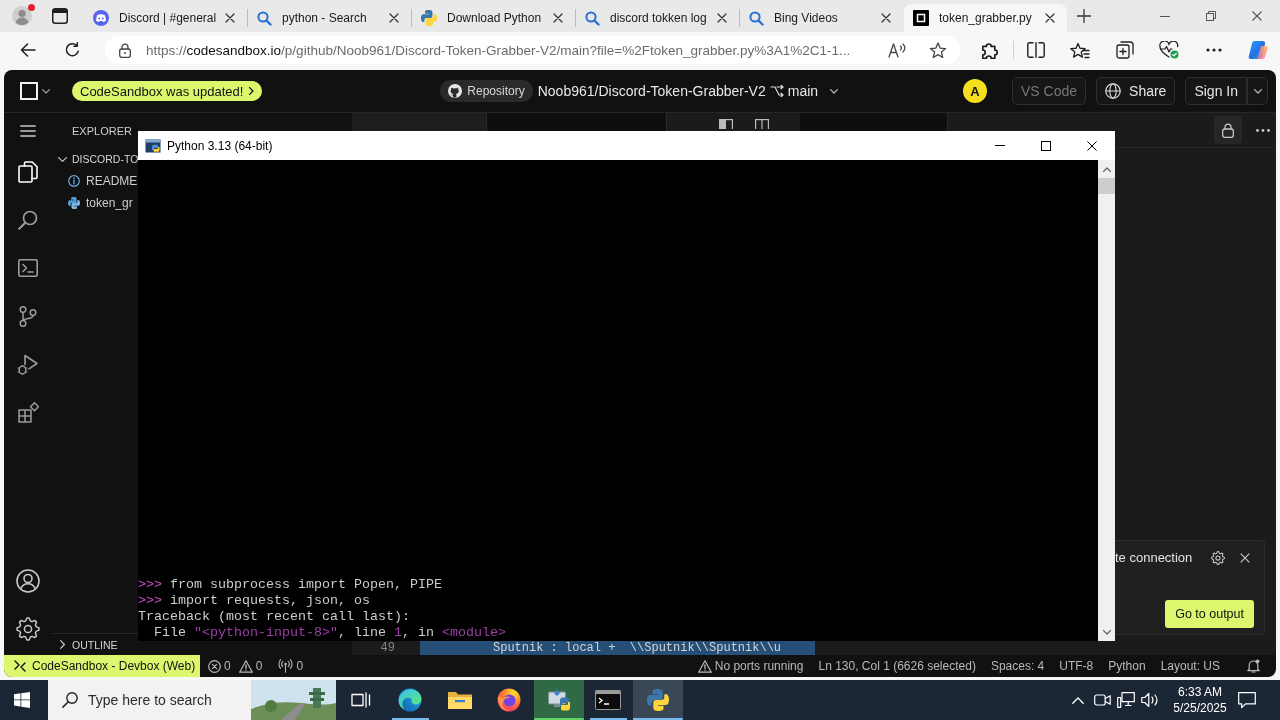  Describe the element at coordinates (1258, 50) in the screenshot. I see `copilot-icon` at that location.